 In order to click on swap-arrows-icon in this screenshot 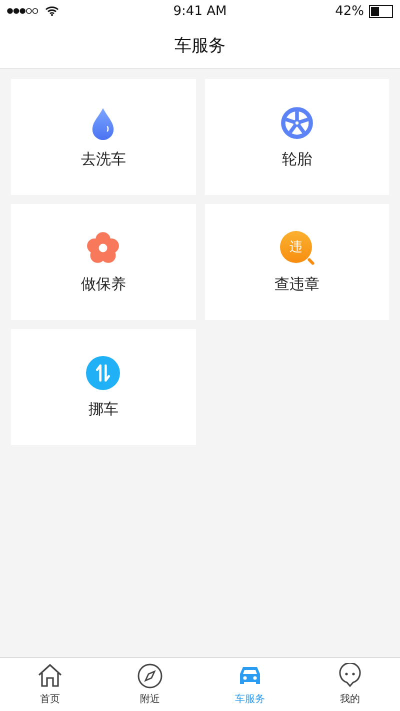, I will do `click(103, 373)`.